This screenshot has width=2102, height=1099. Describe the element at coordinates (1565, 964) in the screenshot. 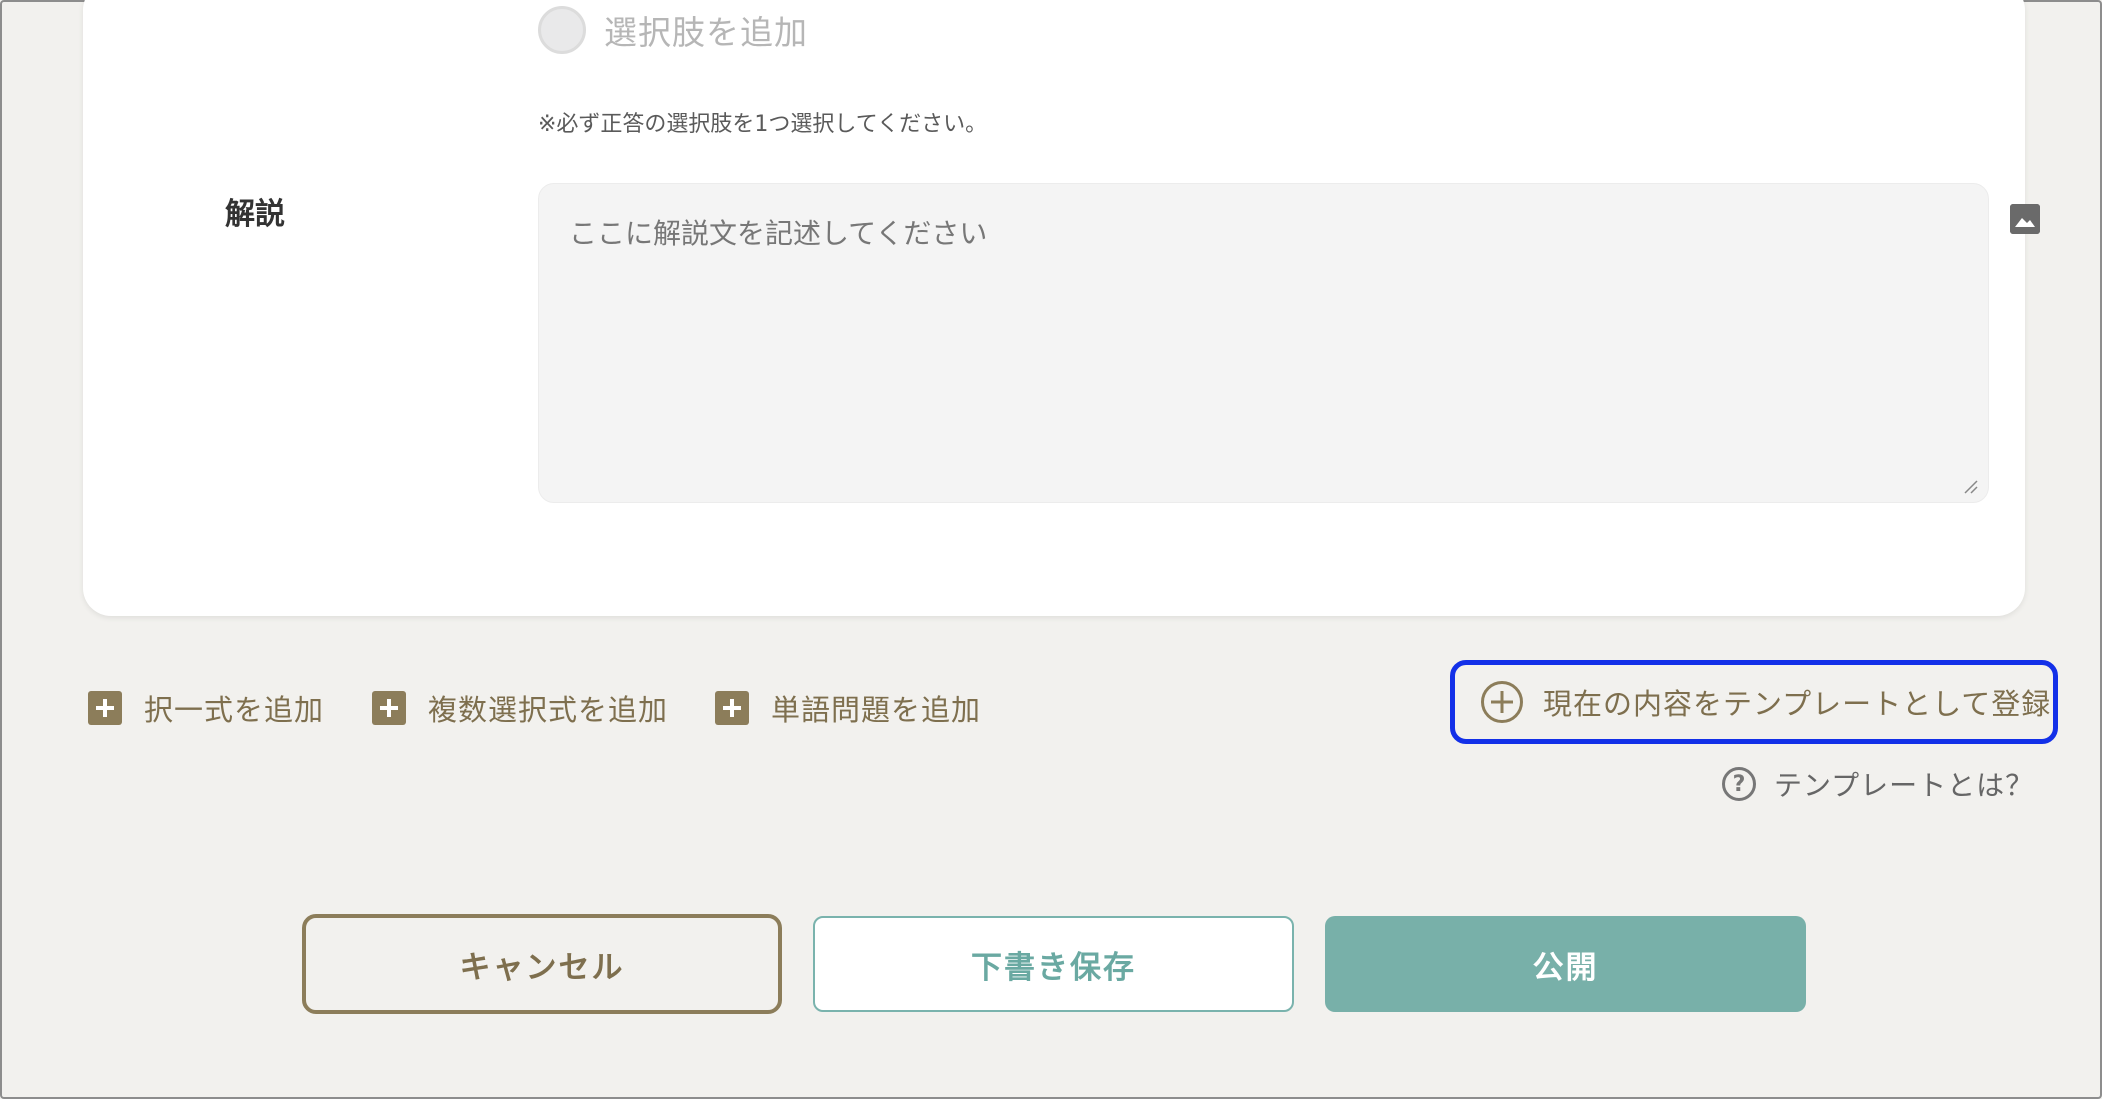

I see `publish-button: 公開` at that location.